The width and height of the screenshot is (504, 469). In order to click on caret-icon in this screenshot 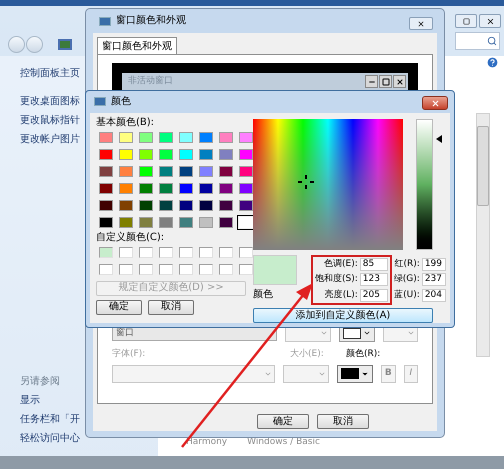, I will do `click(324, 333)`.